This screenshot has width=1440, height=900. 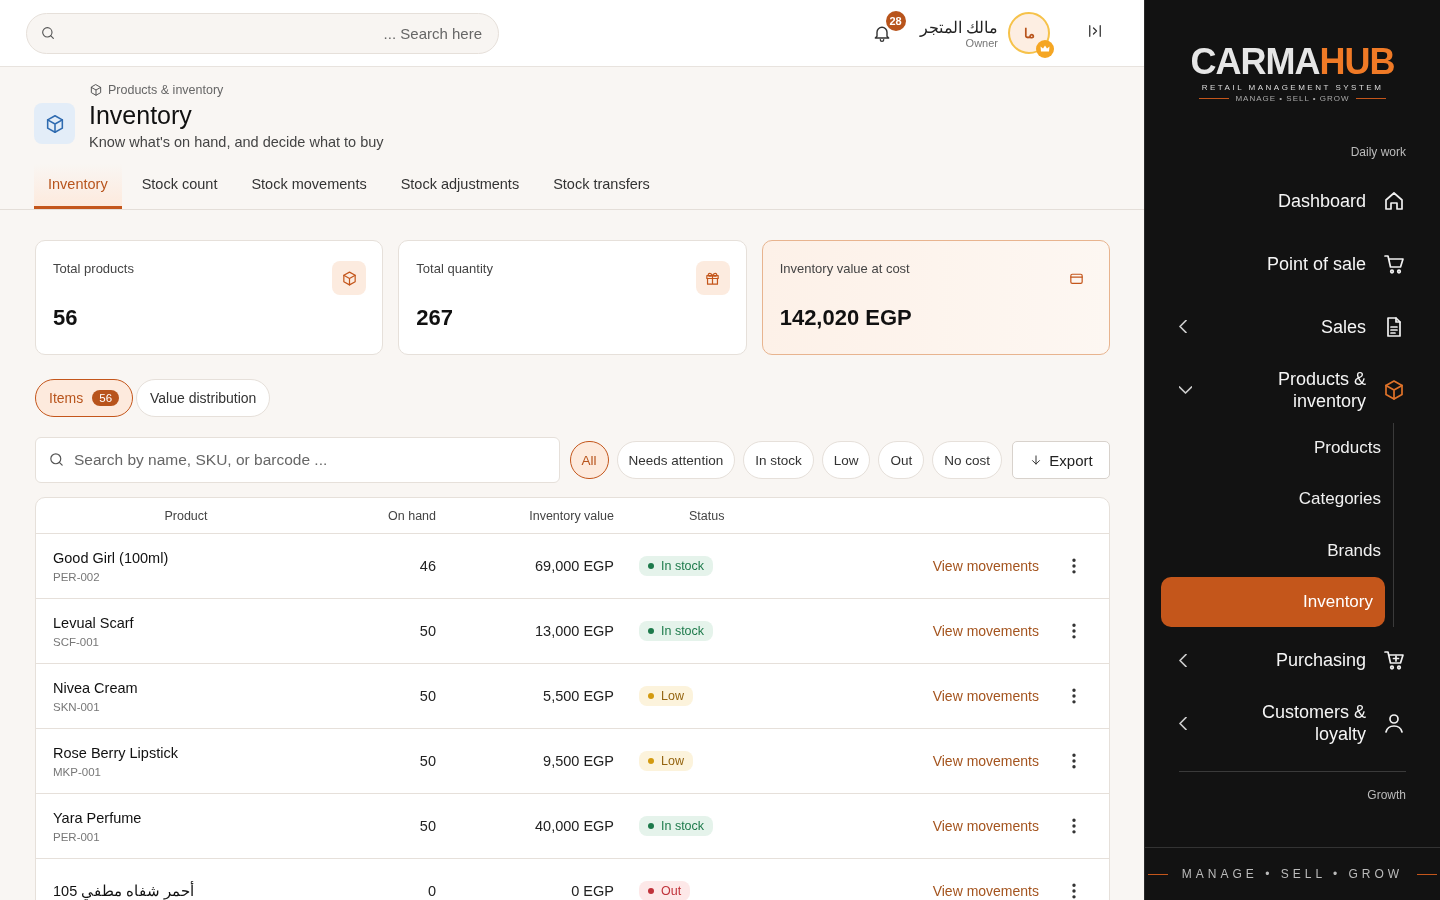 What do you see at coordinates (84, 398) in the screenshot?
I see `view-toggle: Items 56` at bounding box center [84, 398].